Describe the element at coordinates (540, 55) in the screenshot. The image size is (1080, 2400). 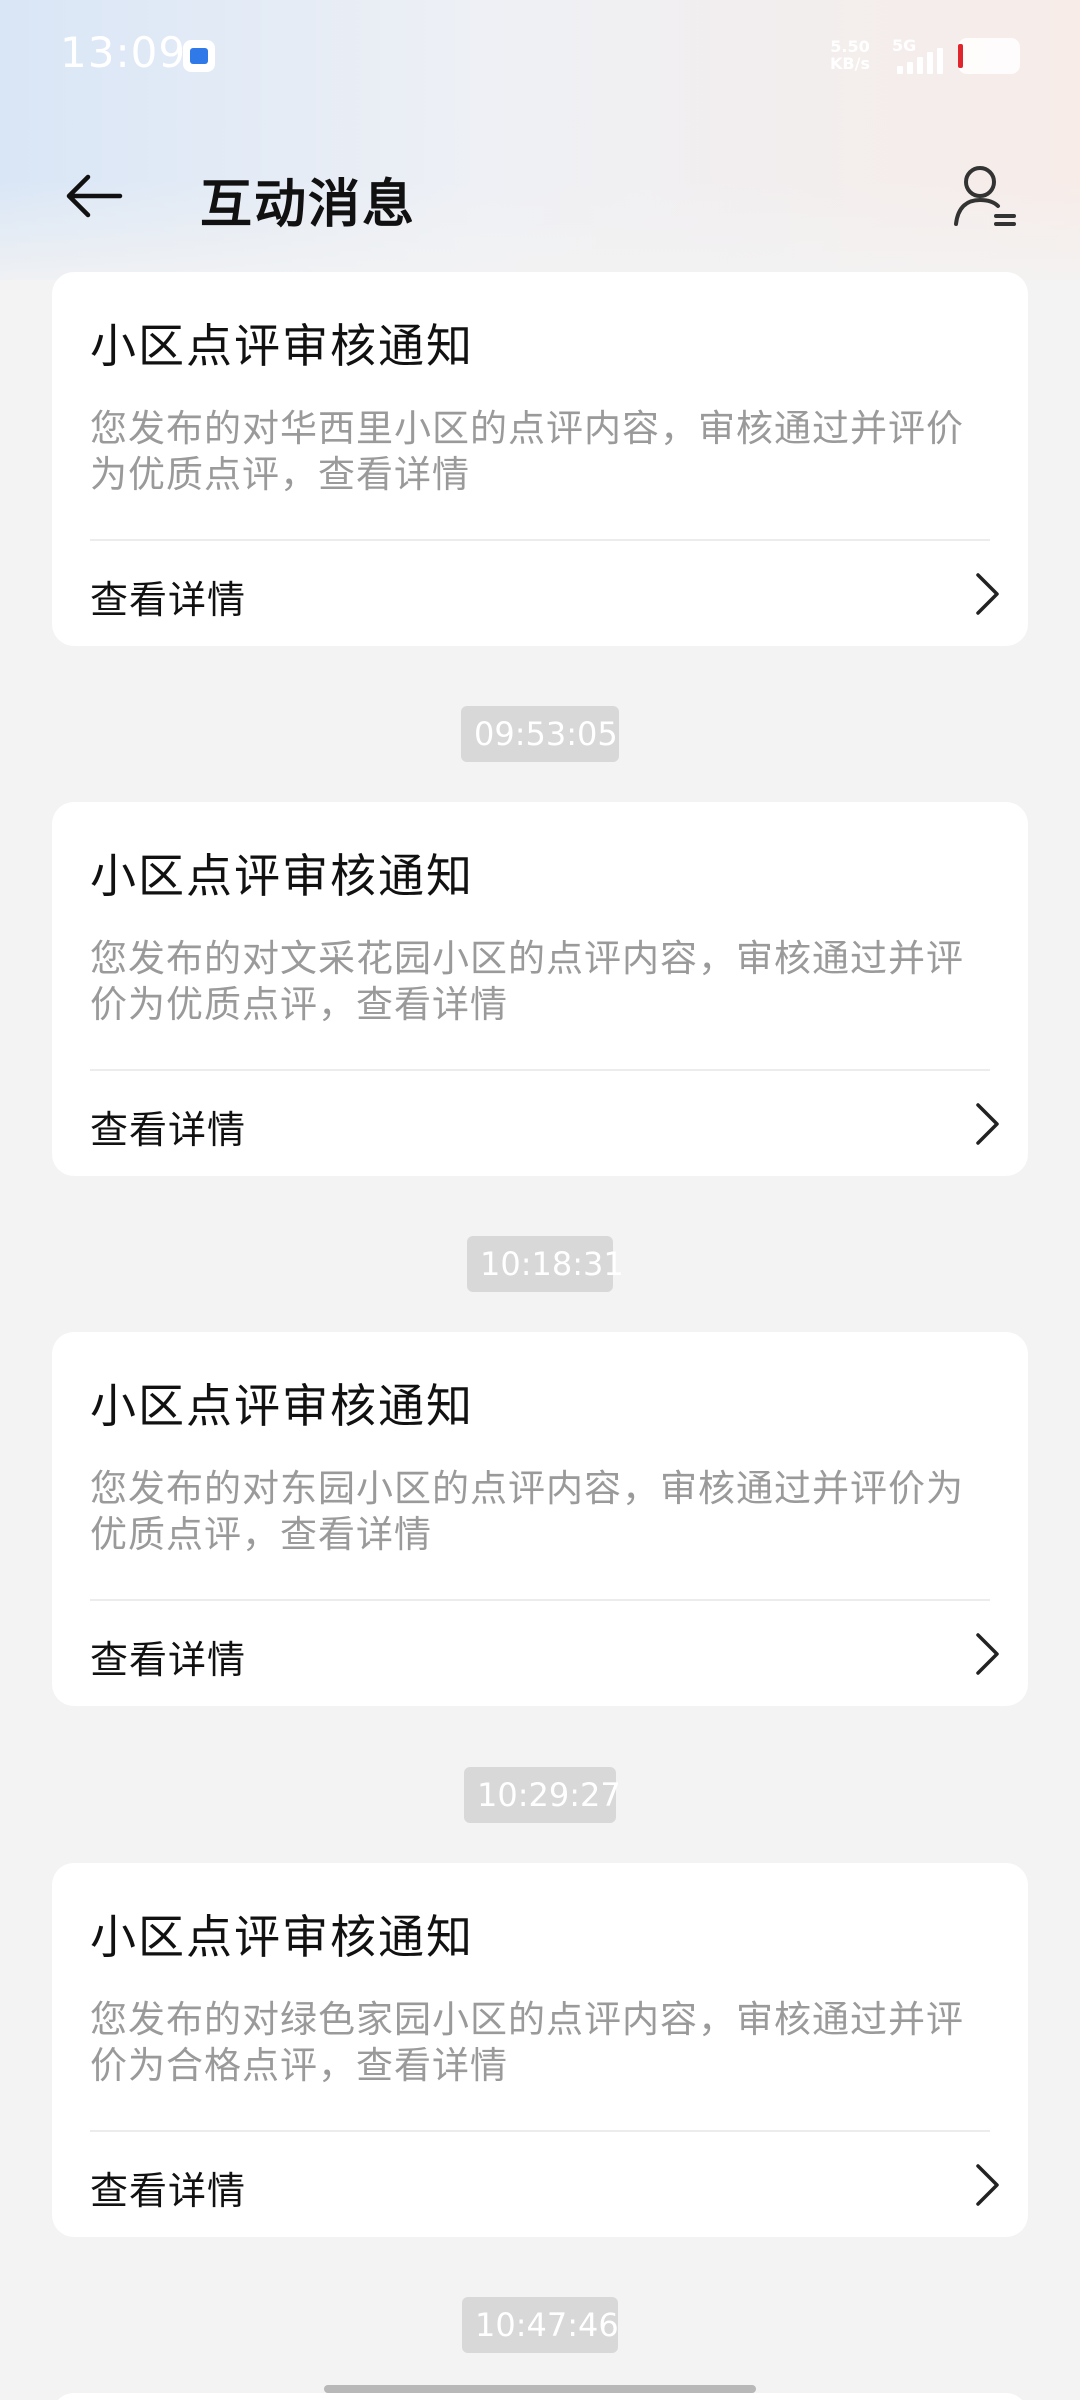
I see `status-bar: 13:09 5.50 KB/s 5G` at that location.